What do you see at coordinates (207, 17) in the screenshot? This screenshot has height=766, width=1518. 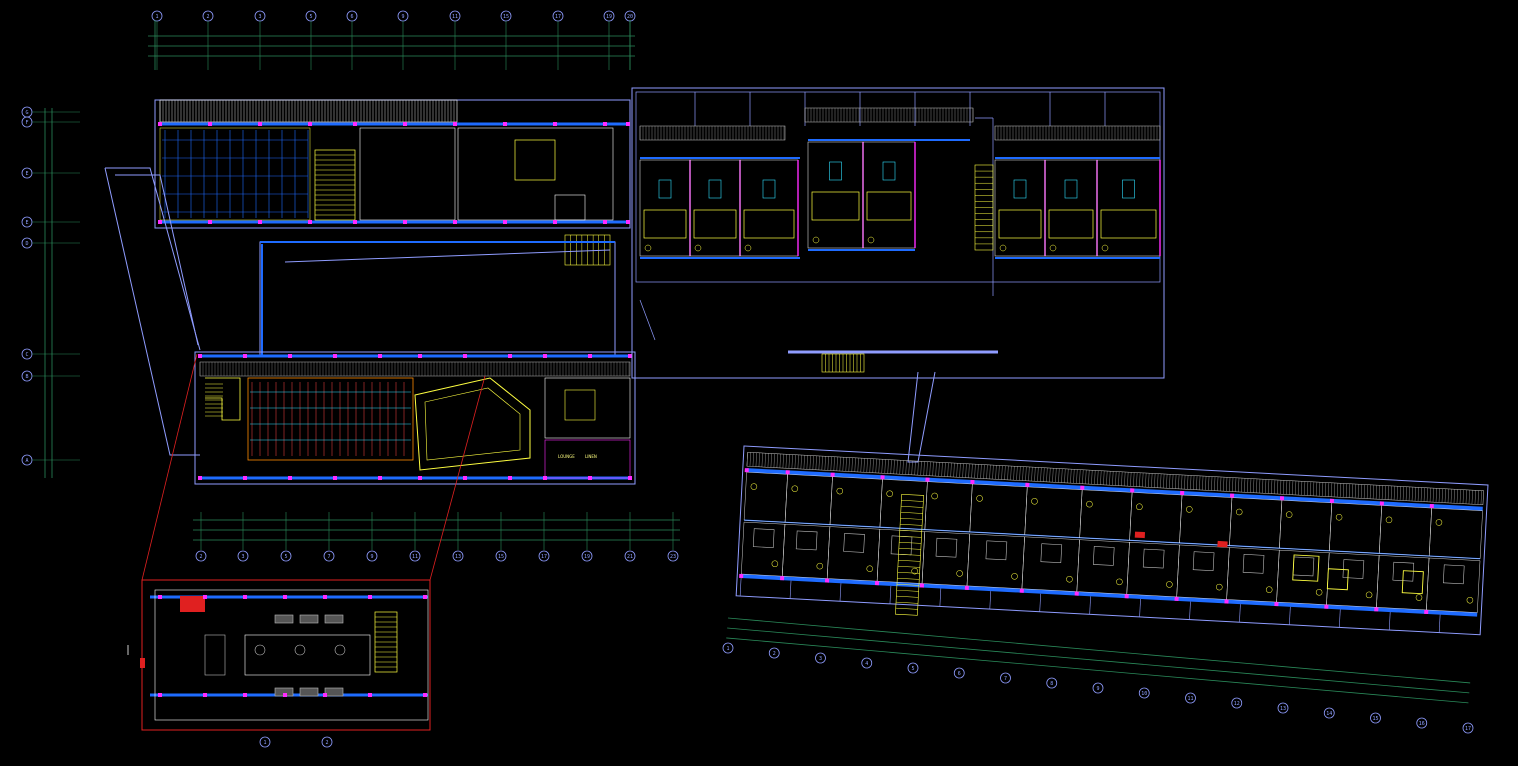 I see `top-grid-label-1: 2` at bounding box center [207, 17].